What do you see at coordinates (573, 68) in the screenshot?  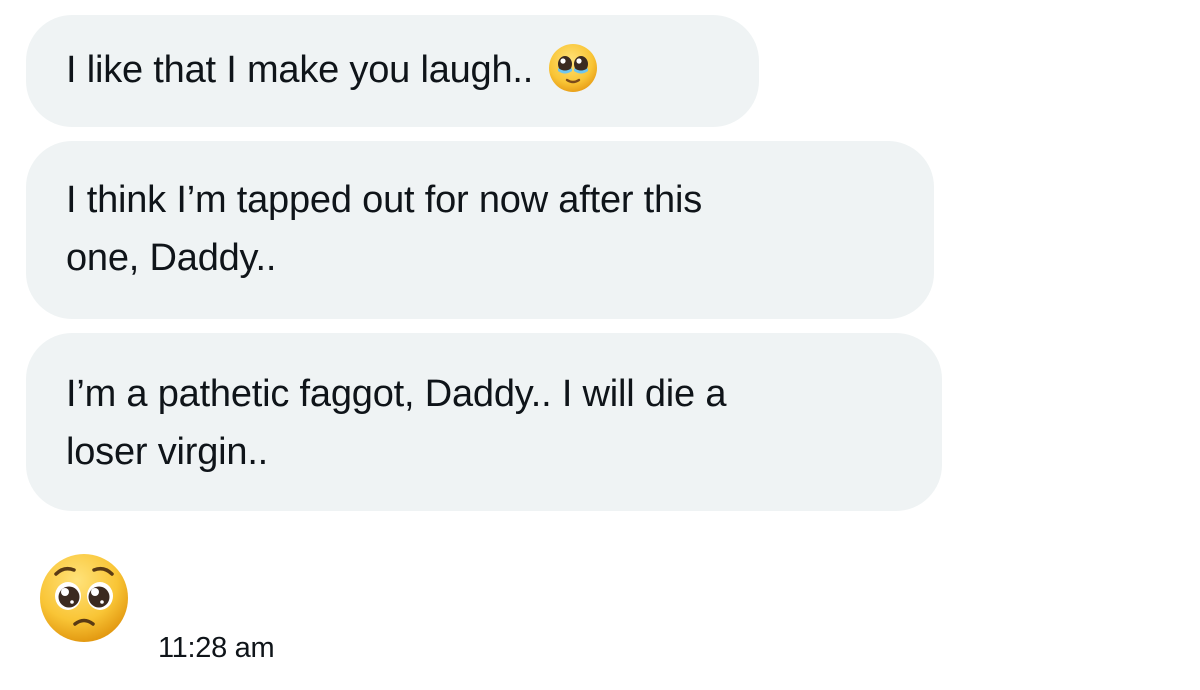 I see `pleading-face-with-tears-icon` at bounding box center [573, 68].